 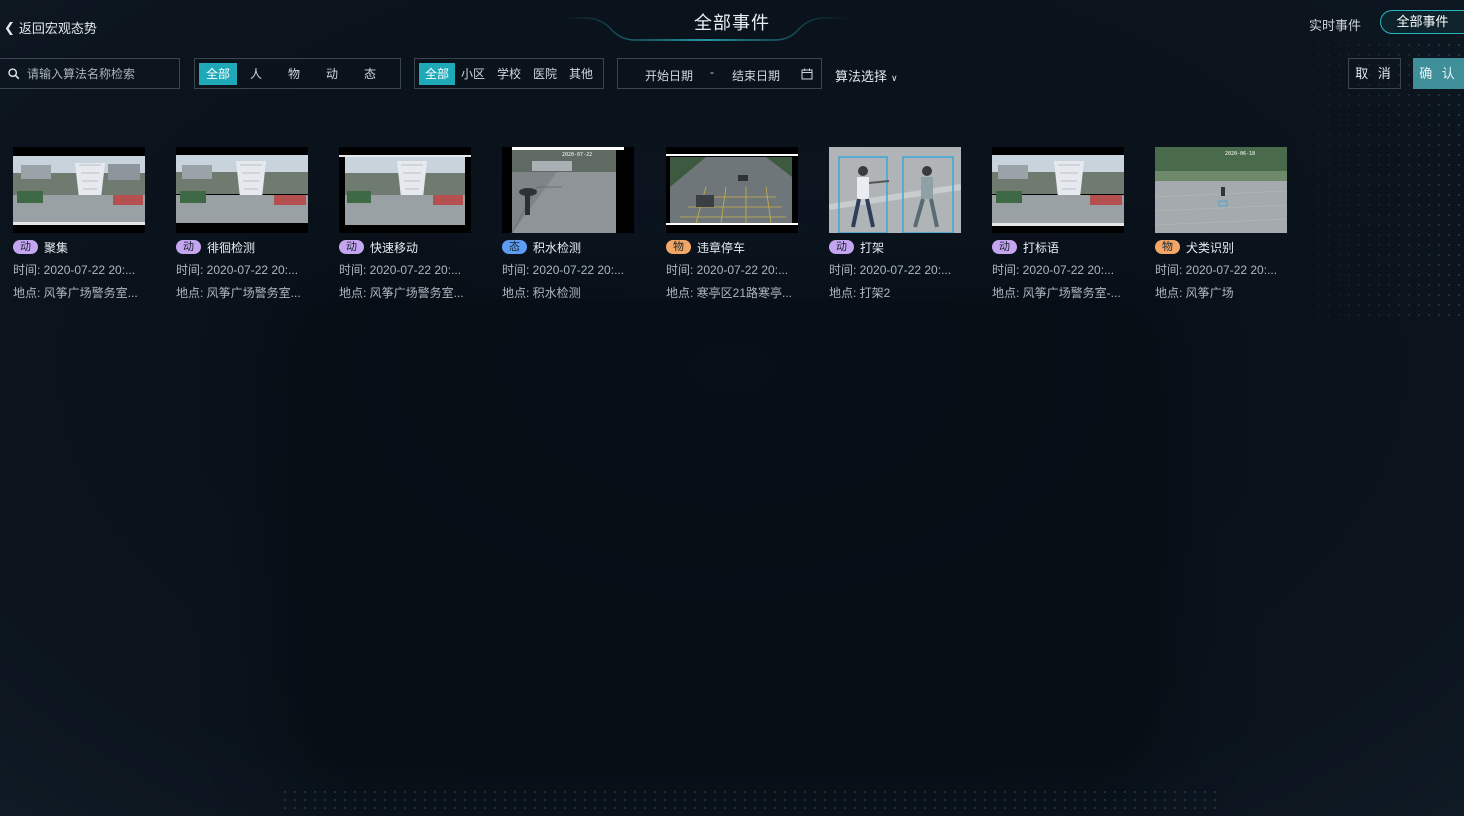 I want to click on place-option-school: 学校, so click(x=509, y=74).